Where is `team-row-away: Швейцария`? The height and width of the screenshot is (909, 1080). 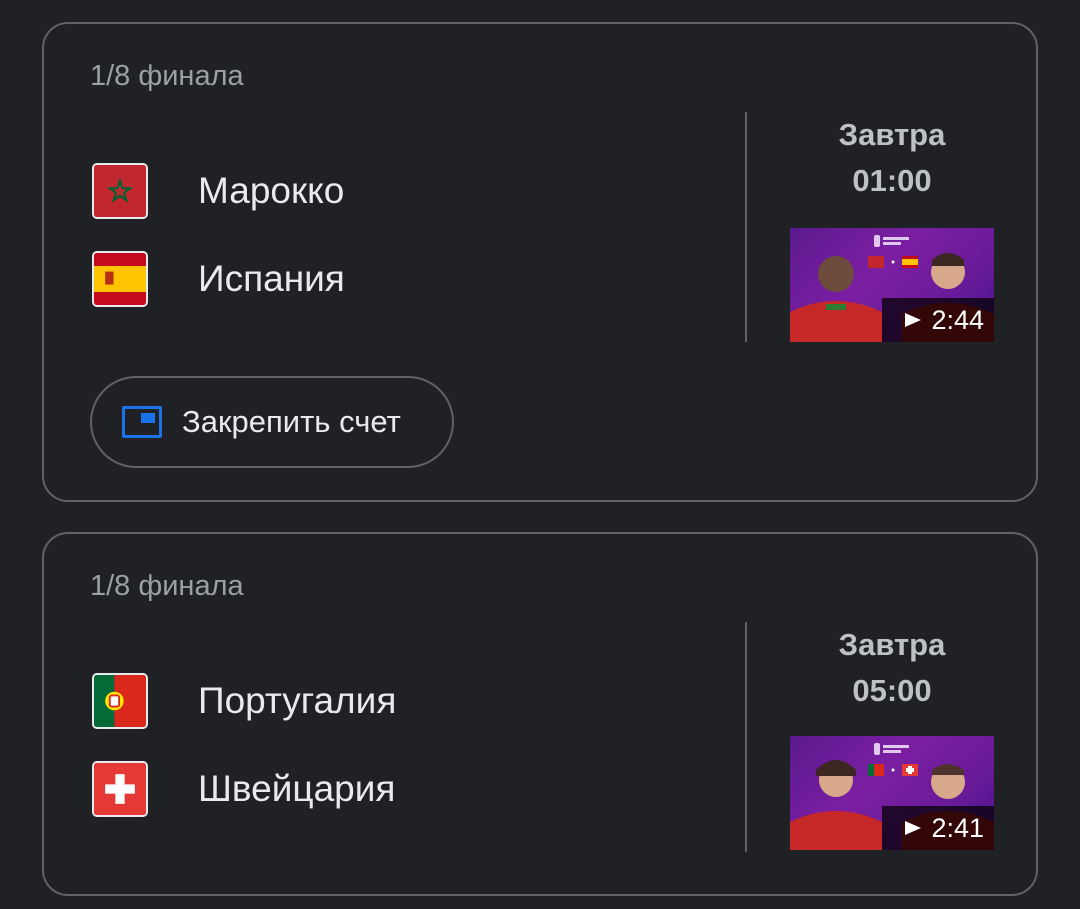 team-row-away: Швейцария is located at coordinates (243, 789).